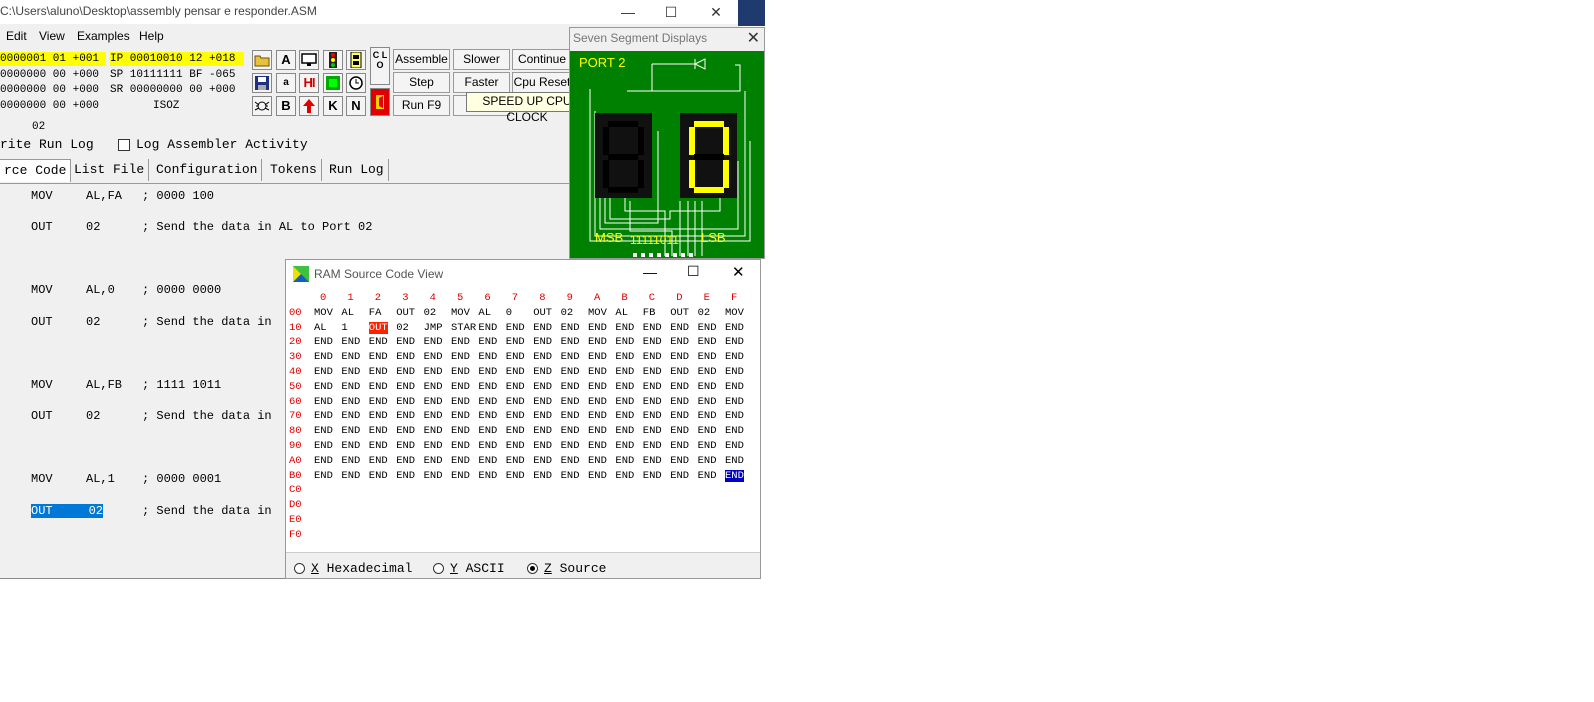  Describe the element at coordinates (357, 170) in the screenshot. I see `tab-run-log: Run Log` at that location.